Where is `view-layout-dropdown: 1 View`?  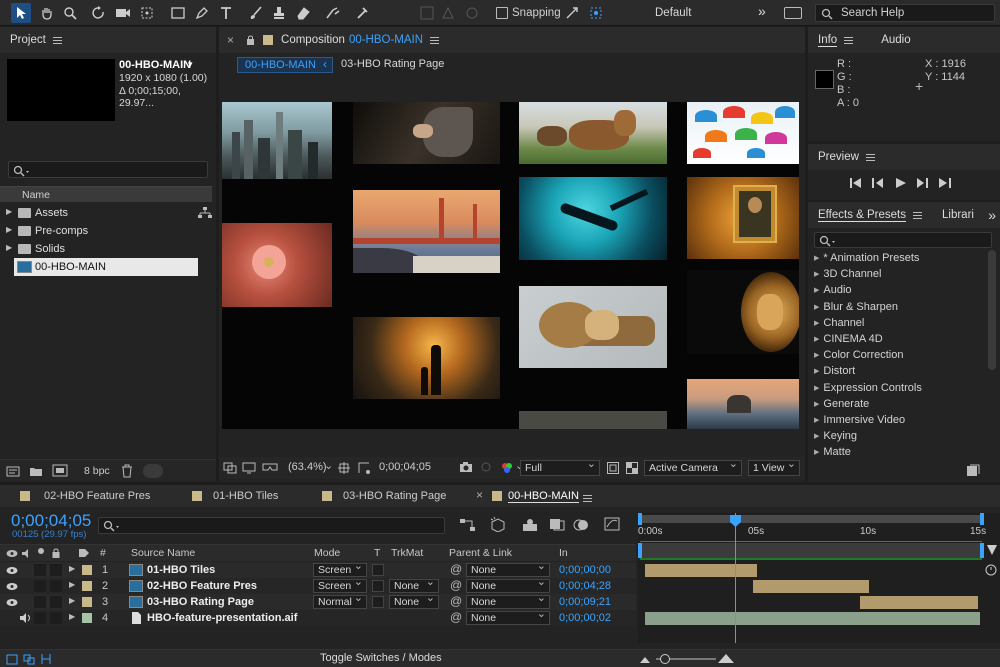
view-layout-dropdown: 1 View is located at coordinates (774, 466).